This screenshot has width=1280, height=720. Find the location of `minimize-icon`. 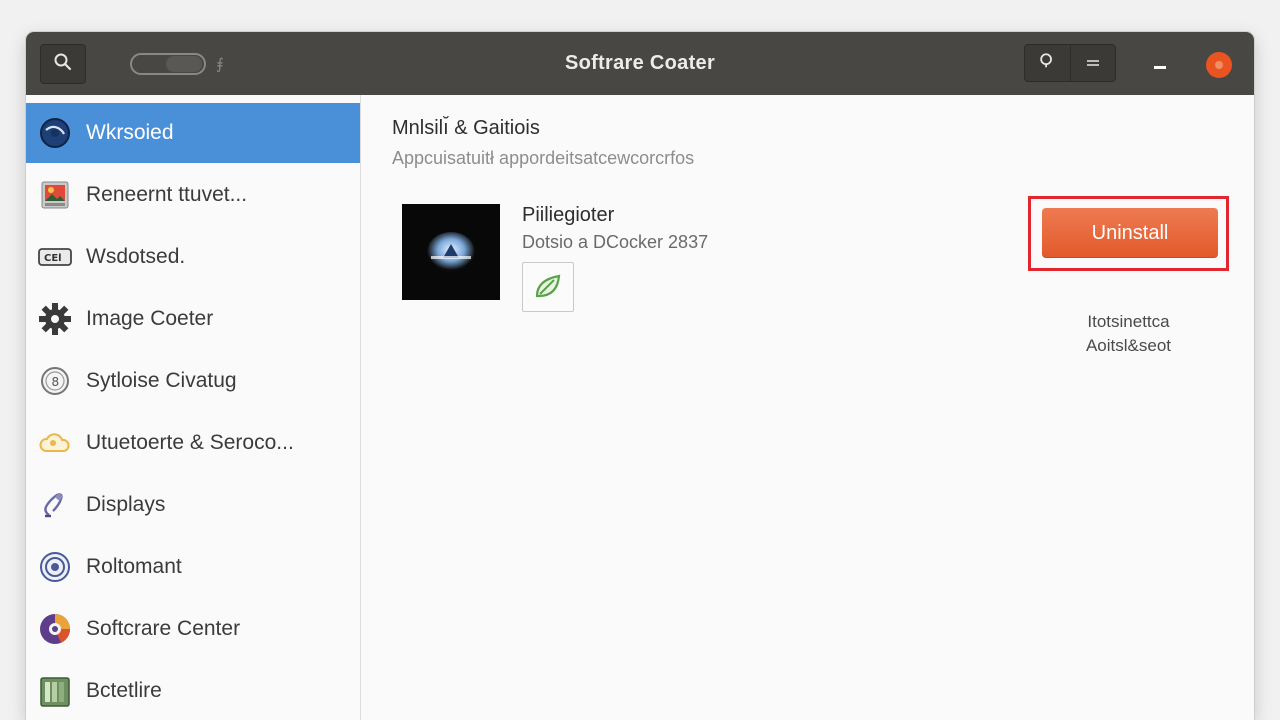

minimize-icon is located at coordinates (1160, 64).